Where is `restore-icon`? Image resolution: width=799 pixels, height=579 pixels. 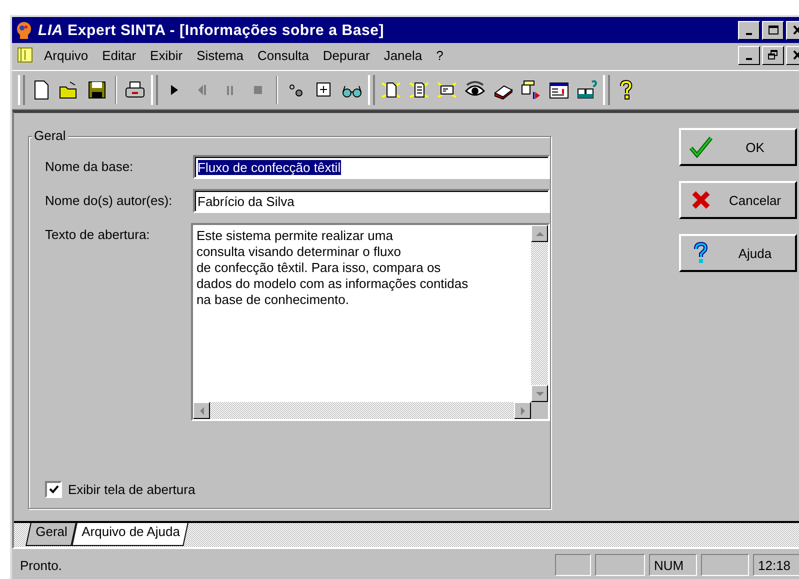
restore-icon is located at coordinates (773, 55).